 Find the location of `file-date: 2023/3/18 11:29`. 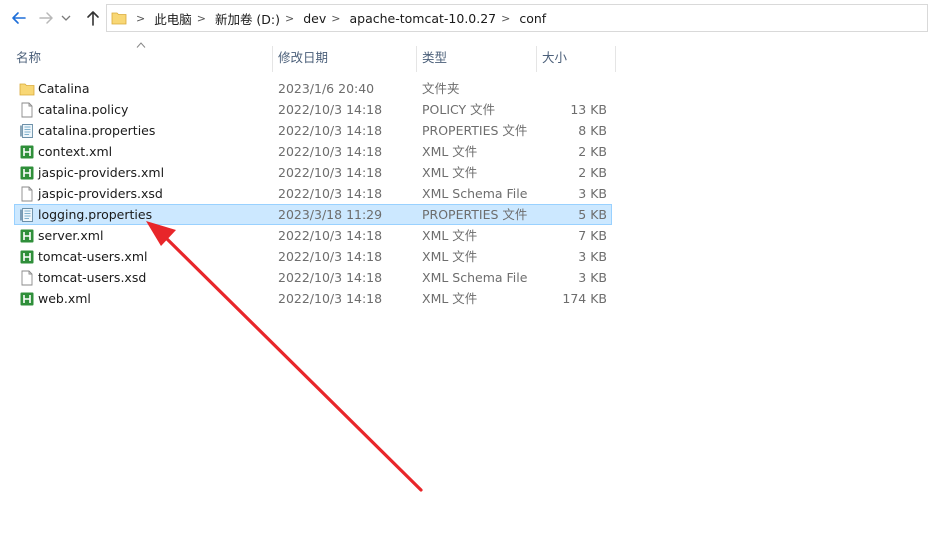

file-date: 2023/3/18 11:29 is located at coordinates (330, 214).